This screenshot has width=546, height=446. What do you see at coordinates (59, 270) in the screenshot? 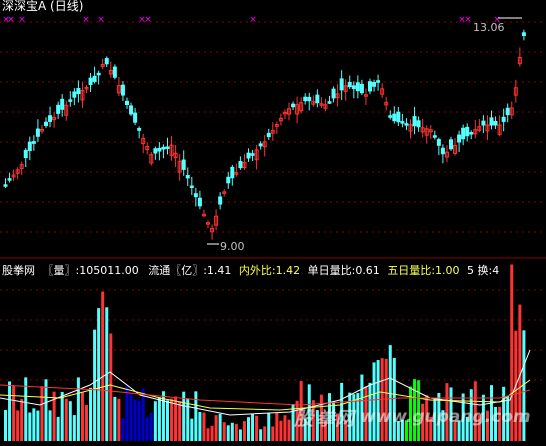
I see `volume-label: 〖量〗` at bounding box center [59, 270].